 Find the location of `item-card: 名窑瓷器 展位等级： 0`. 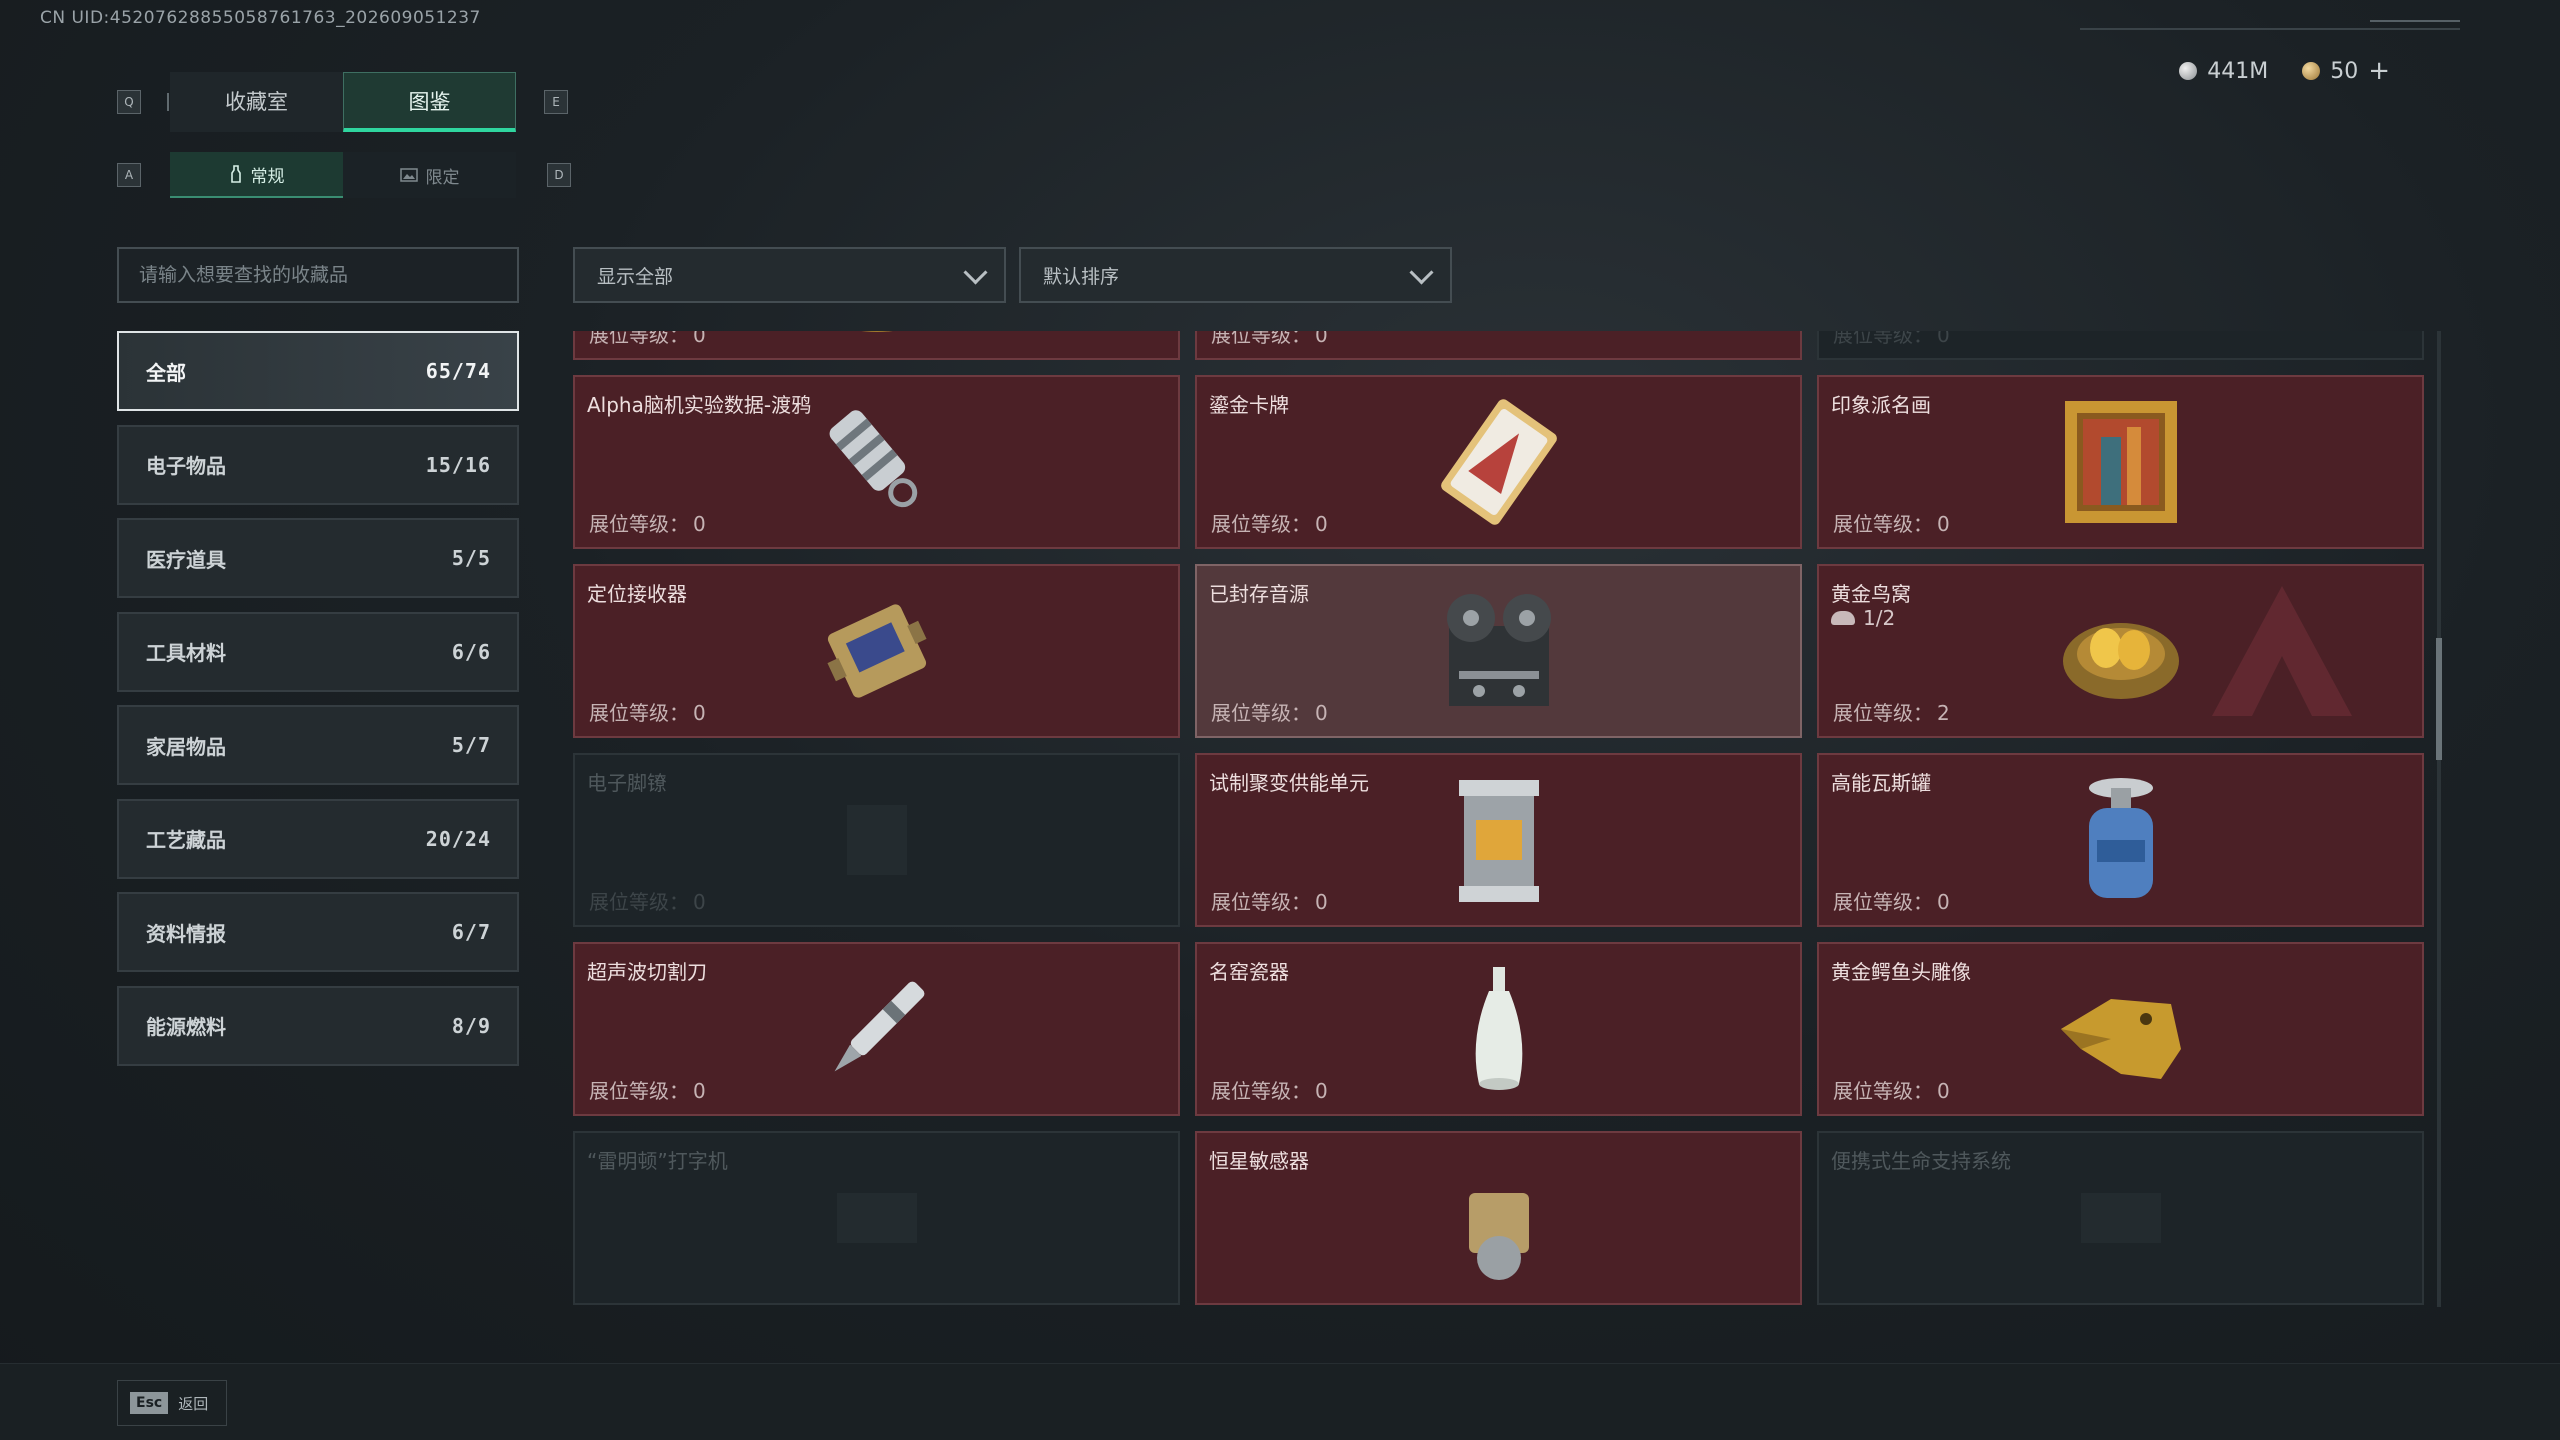

item-card: 名窑瓷器 展位等级： 0 is located at coordinates (1498, 1029).